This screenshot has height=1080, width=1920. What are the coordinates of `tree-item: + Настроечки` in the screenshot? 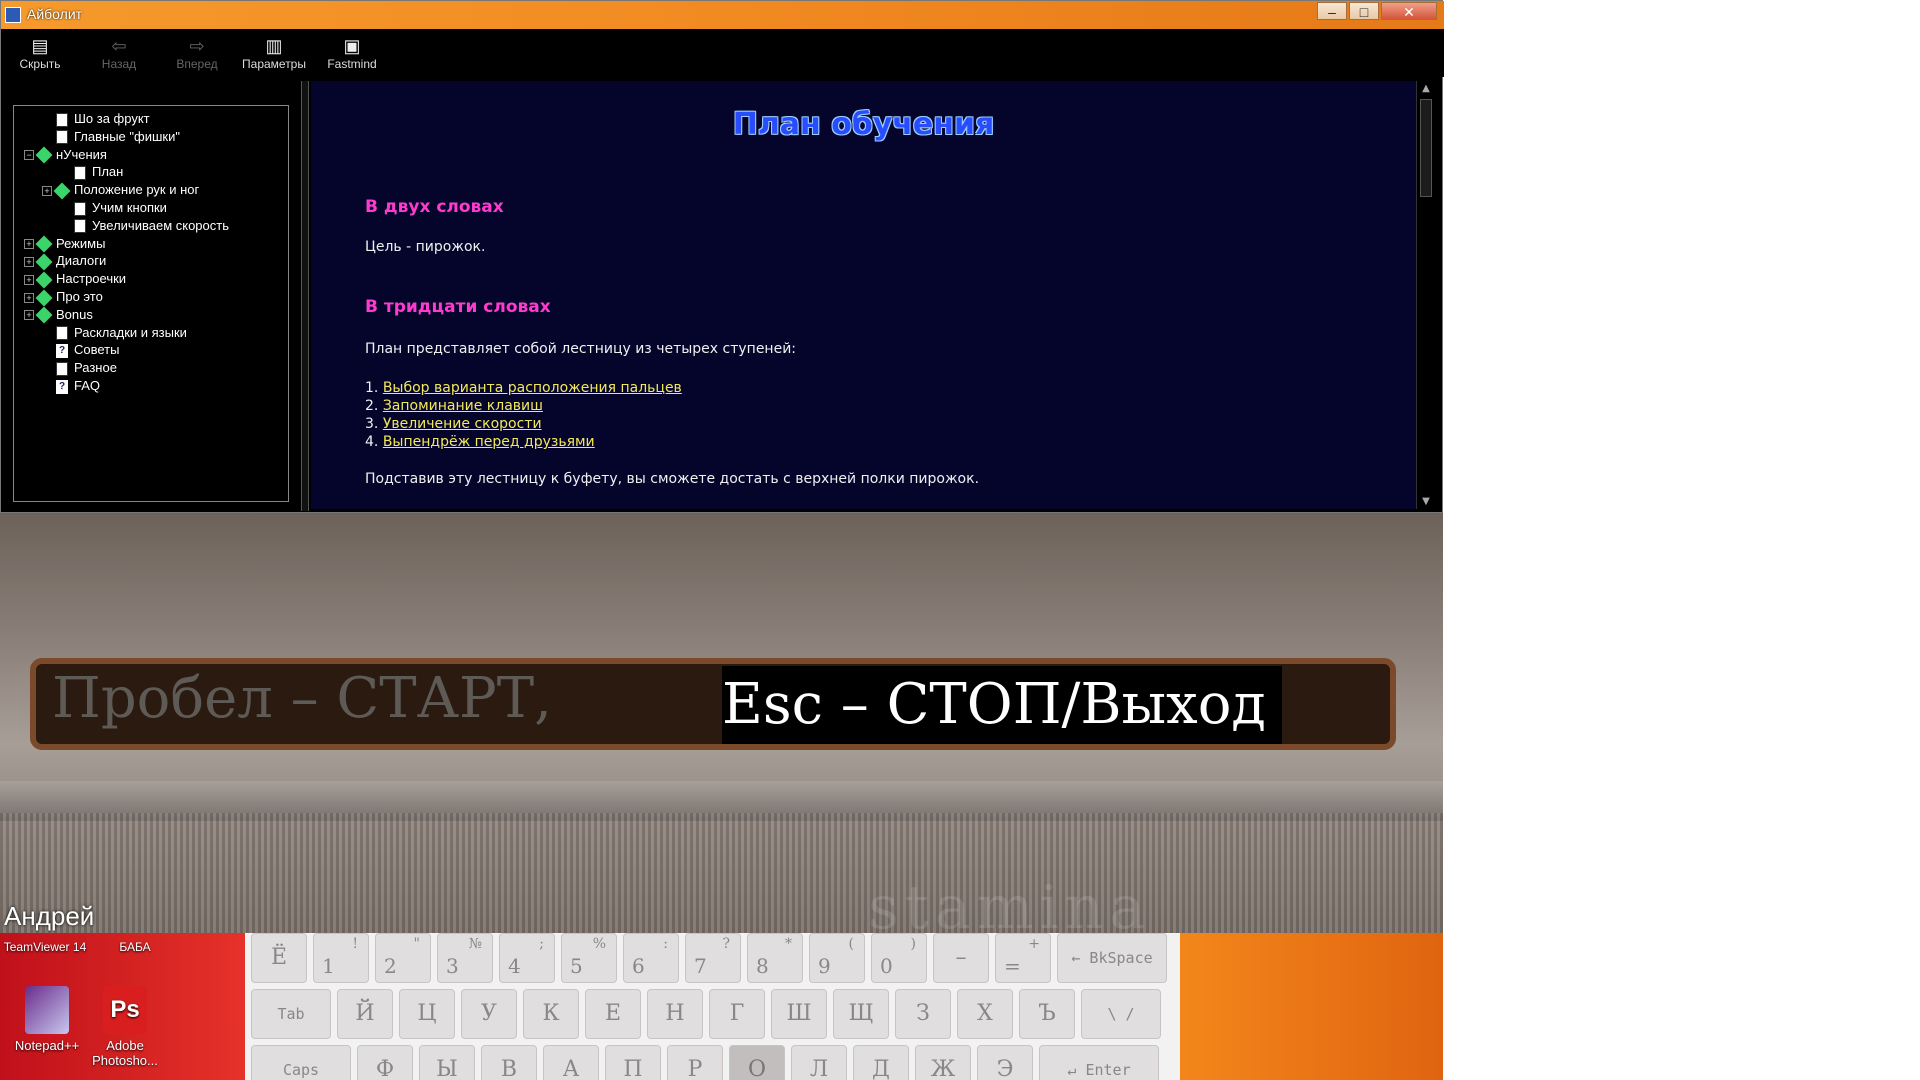 It's located at (75, 279).